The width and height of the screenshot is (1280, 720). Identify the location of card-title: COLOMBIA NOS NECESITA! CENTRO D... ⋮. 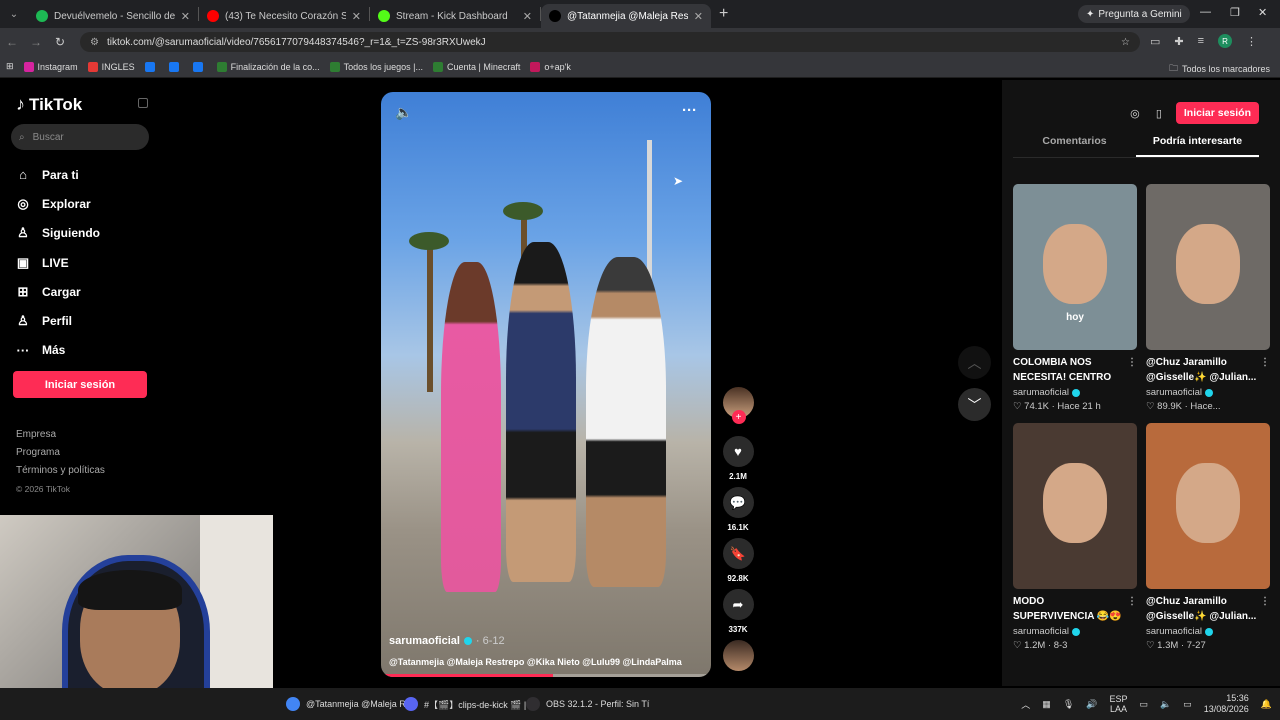
(1075, 370).